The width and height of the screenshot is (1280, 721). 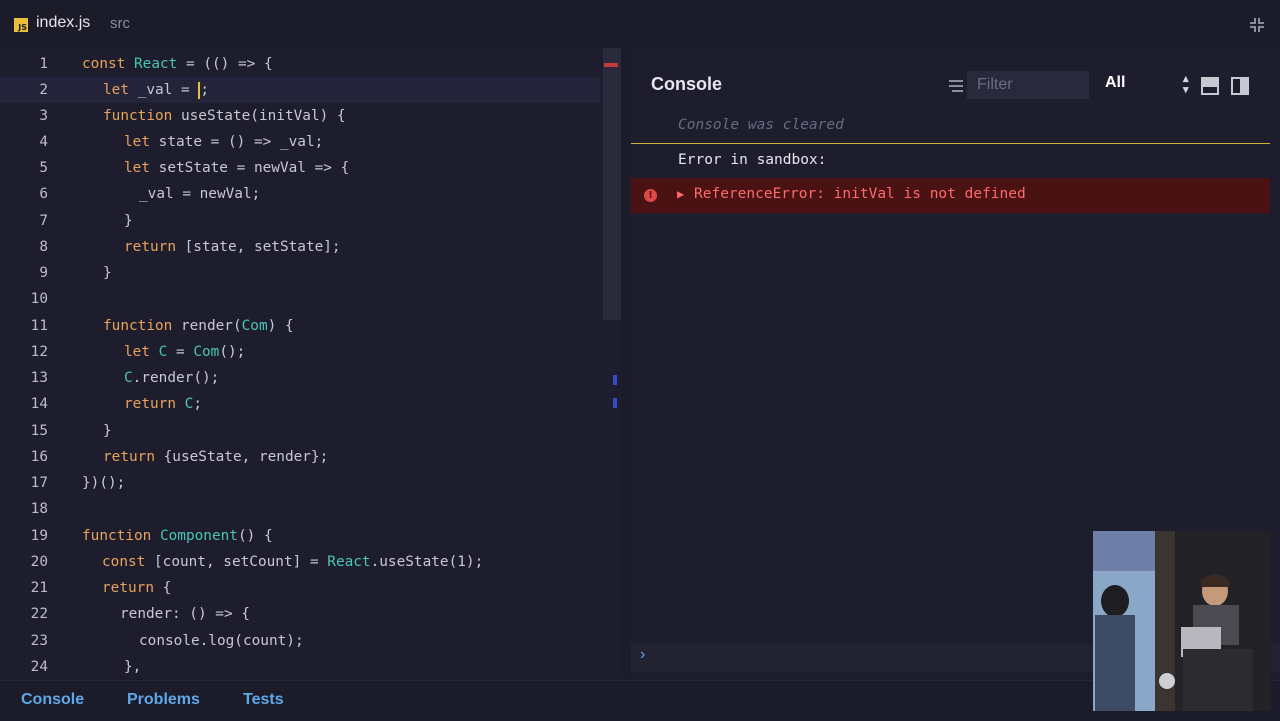 What do you see at coordinates (615, 380) in the screenshot?
I see `scroll-marker` at bounding box center [615, 380].